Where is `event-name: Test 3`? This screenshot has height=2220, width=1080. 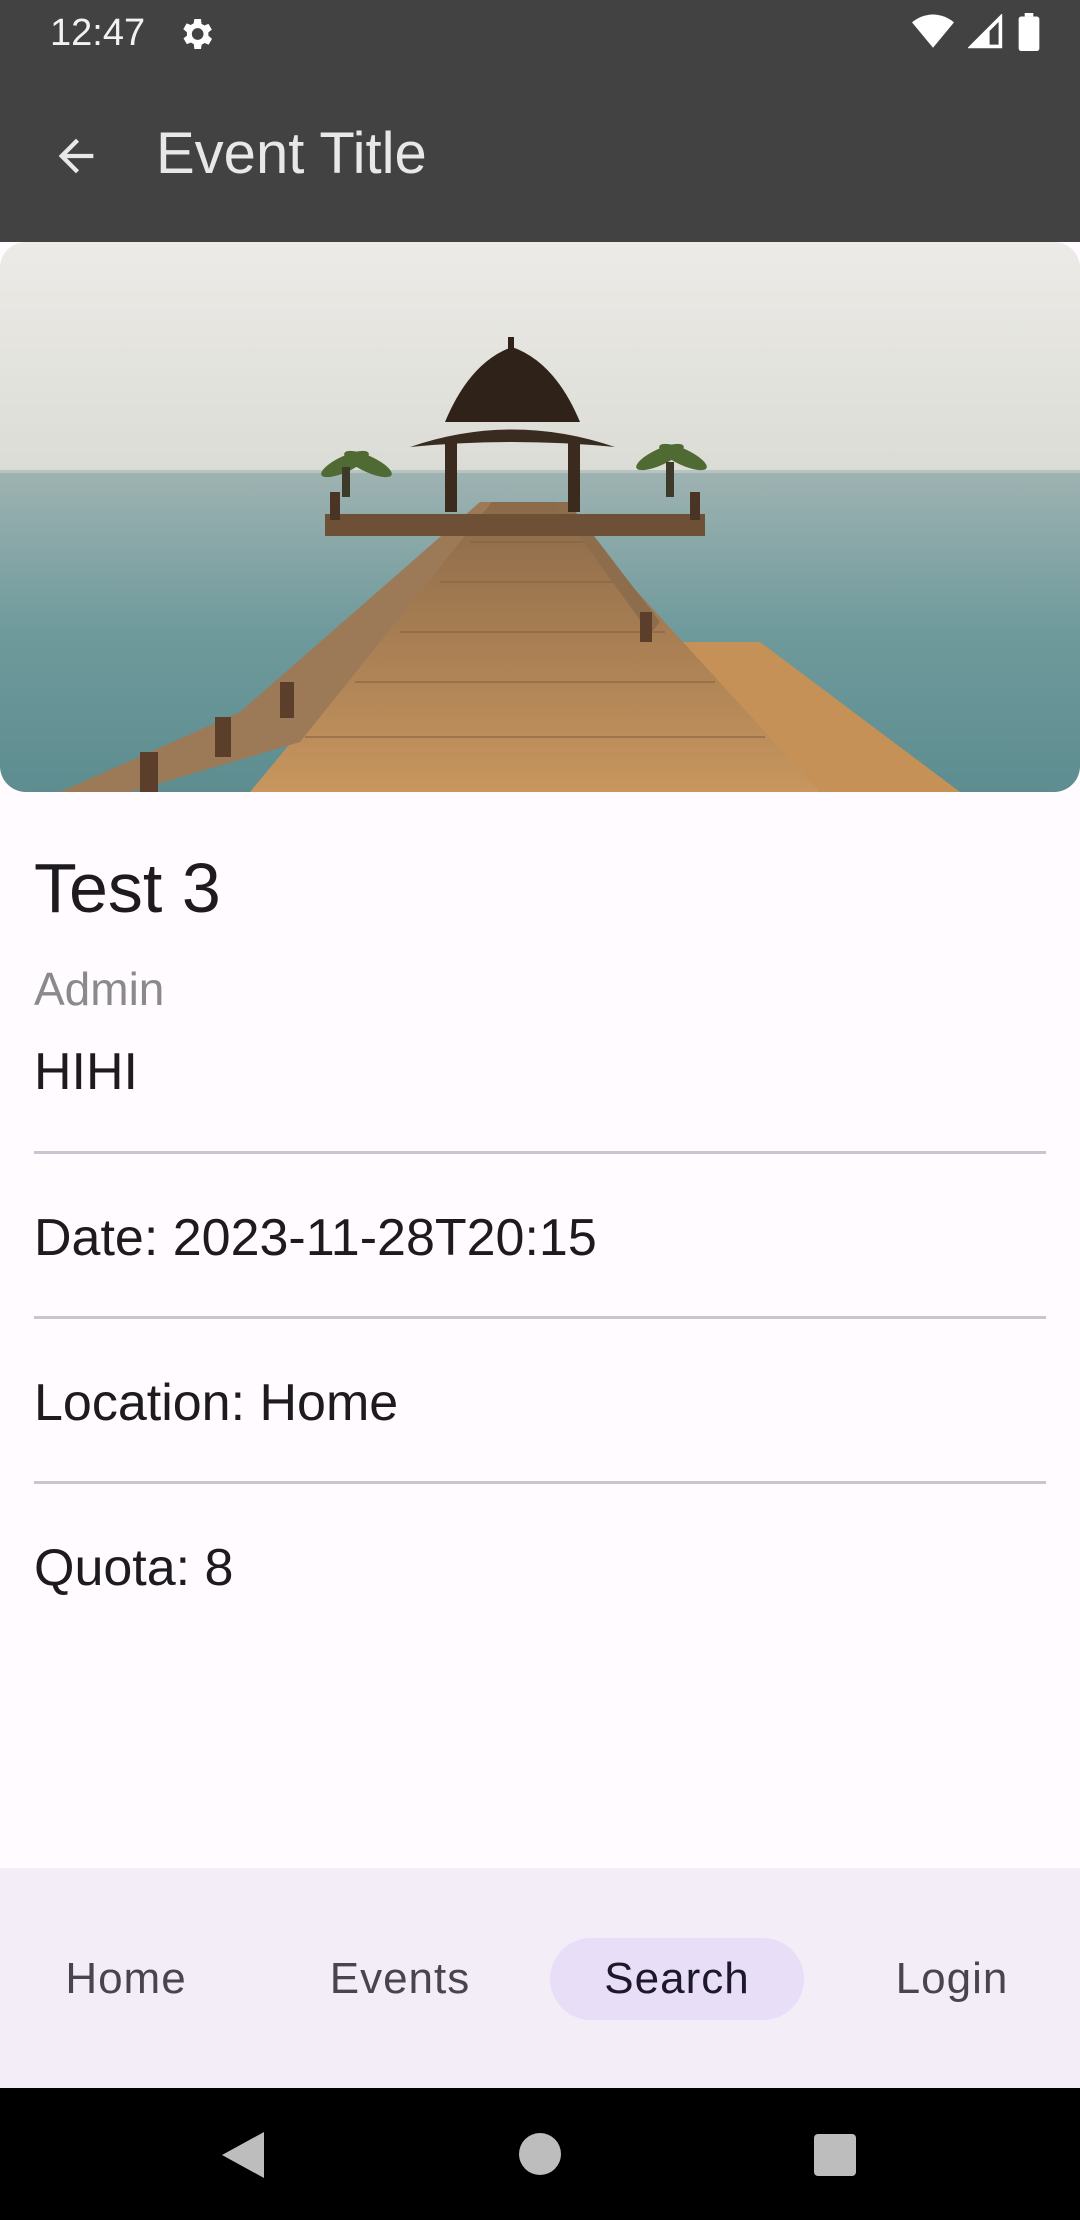 event-name: Test 3 is located at coordinates (127, 888).